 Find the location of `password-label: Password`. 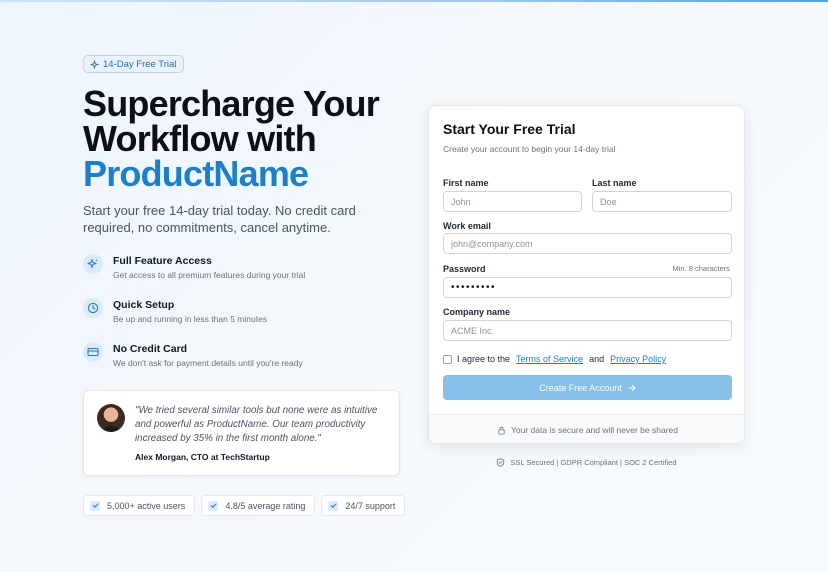

password-label: Password is located at coordinates (464, 269).